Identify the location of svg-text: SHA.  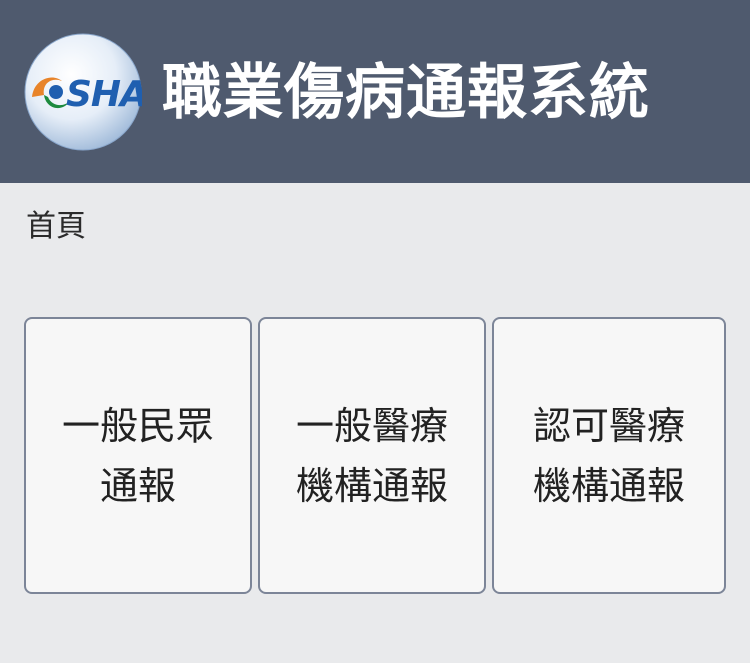
(104, 94).